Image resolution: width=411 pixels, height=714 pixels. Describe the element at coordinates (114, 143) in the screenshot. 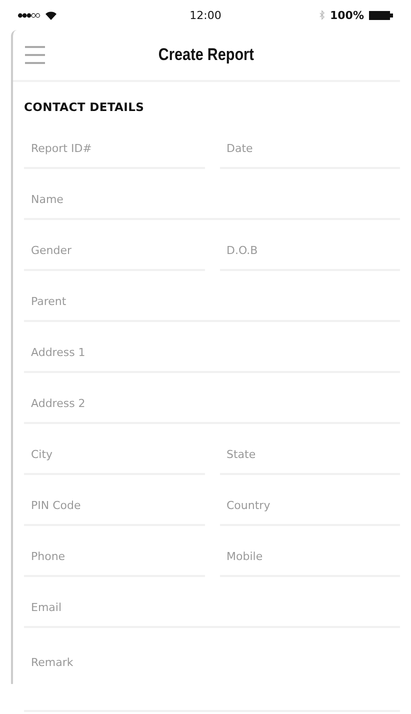

I see `input-field: Report ID#` at that location.